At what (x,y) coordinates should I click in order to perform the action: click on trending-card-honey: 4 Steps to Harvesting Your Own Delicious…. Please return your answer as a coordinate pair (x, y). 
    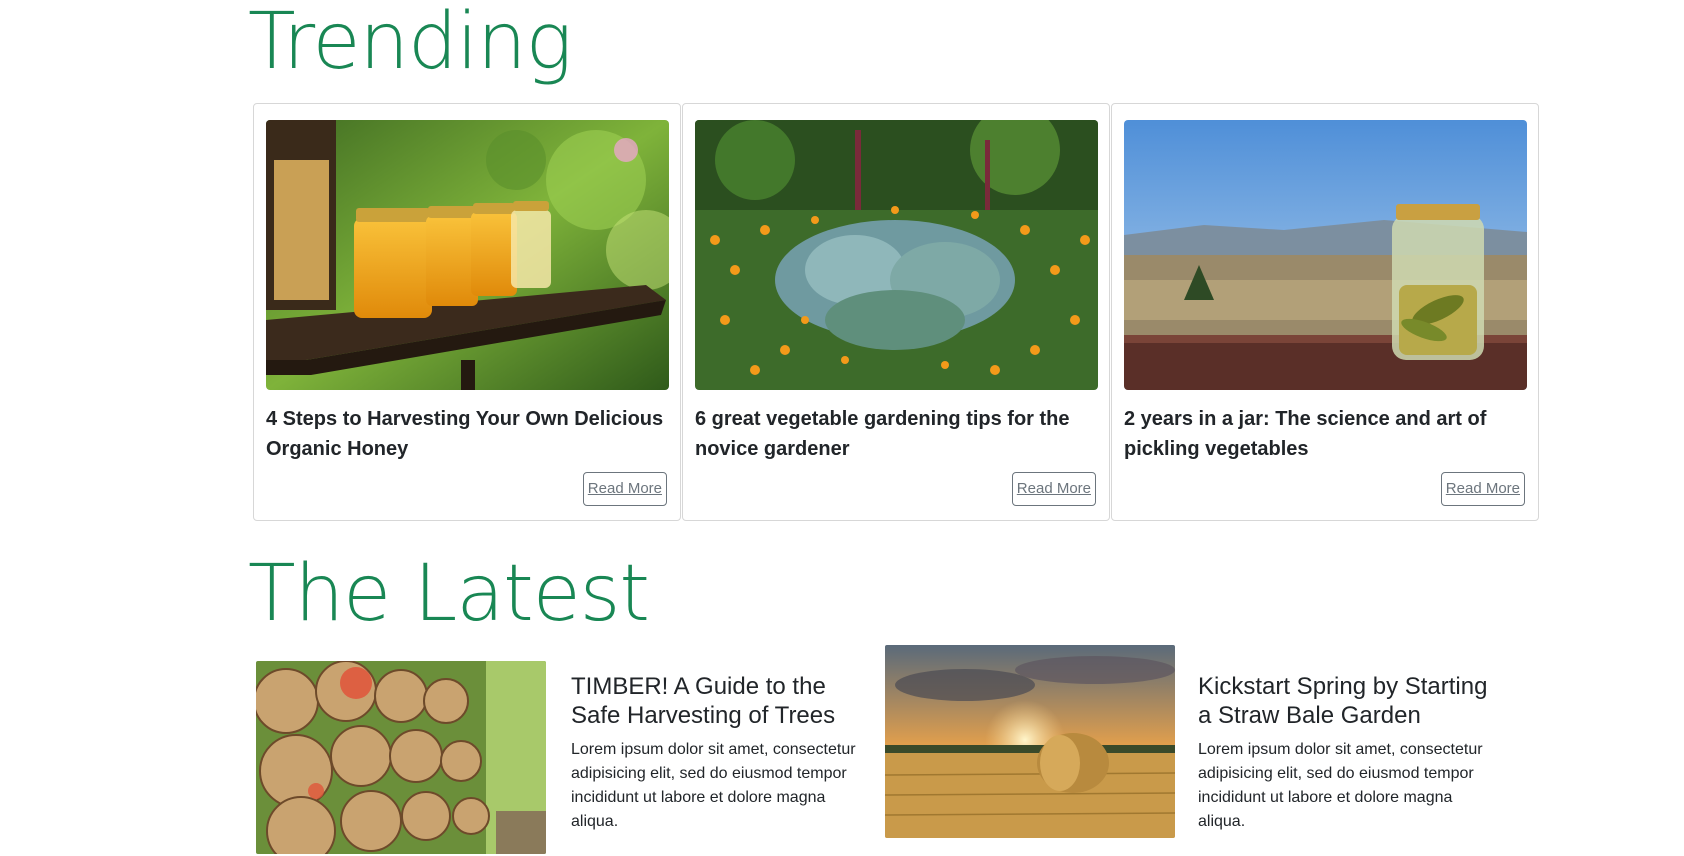
    Looking at the image, I should click on (467, 312).